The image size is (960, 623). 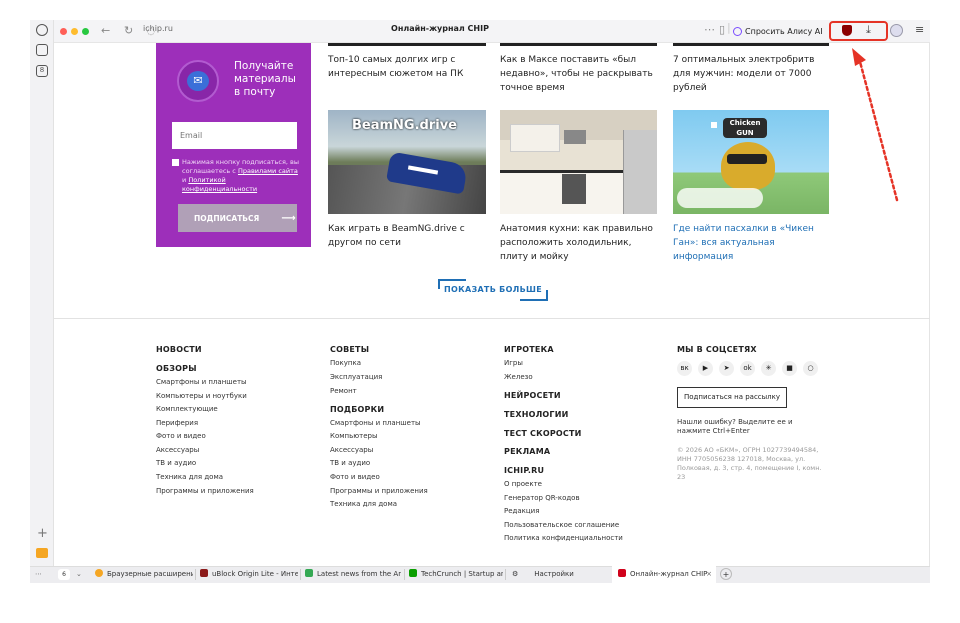 I want to click on footer-tips: СОВЕТЫ, so click(x=349, y=349).